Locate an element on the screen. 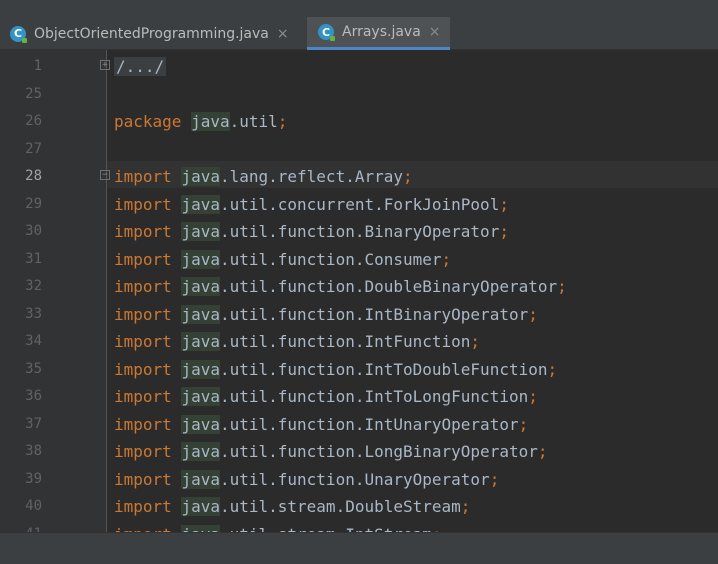  package-path: .util.function.IntToDoubleFunction is located at coordinates (383, 369).